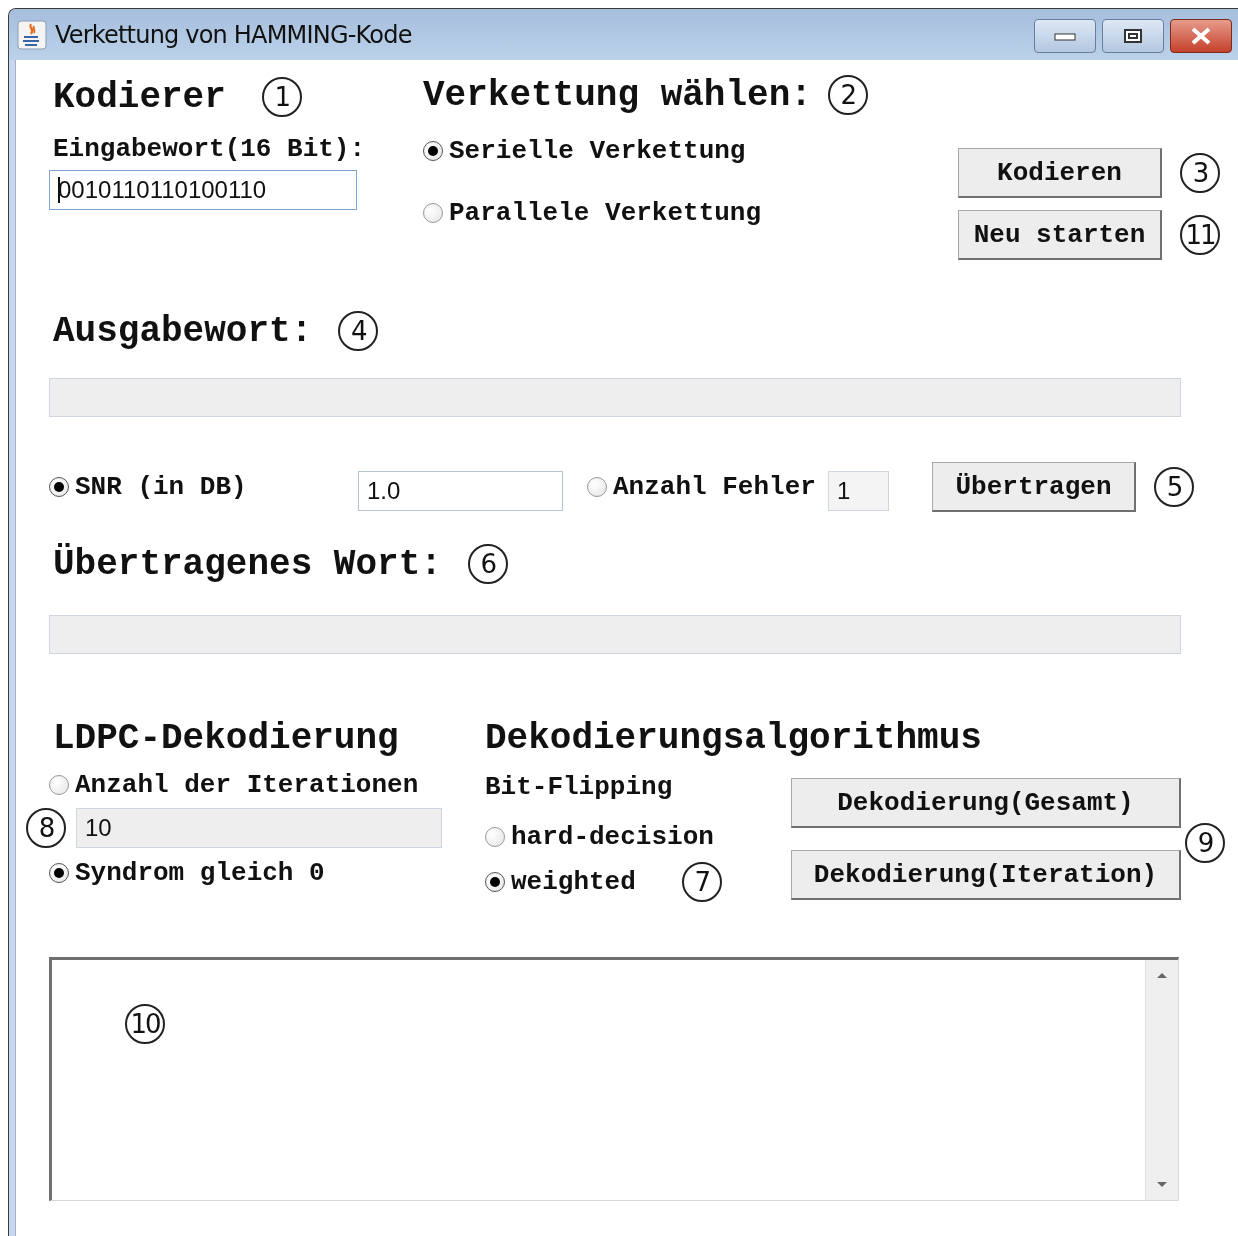 The height and width of the screenshot is (1236, 1238). I want to click on algorithm-label: Bit-Flipping, so click(579, 788).